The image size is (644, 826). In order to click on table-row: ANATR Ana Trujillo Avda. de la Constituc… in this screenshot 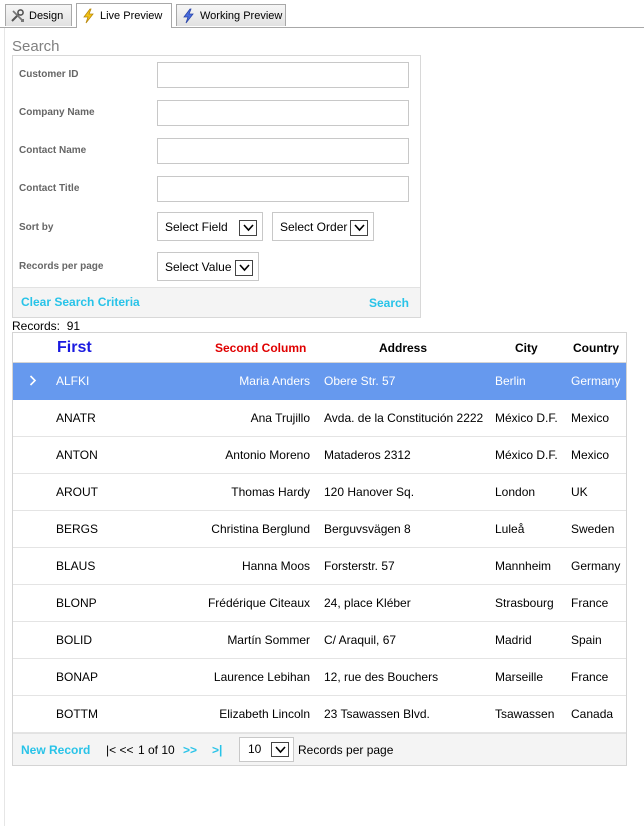, I will do `click(319, 418)`.